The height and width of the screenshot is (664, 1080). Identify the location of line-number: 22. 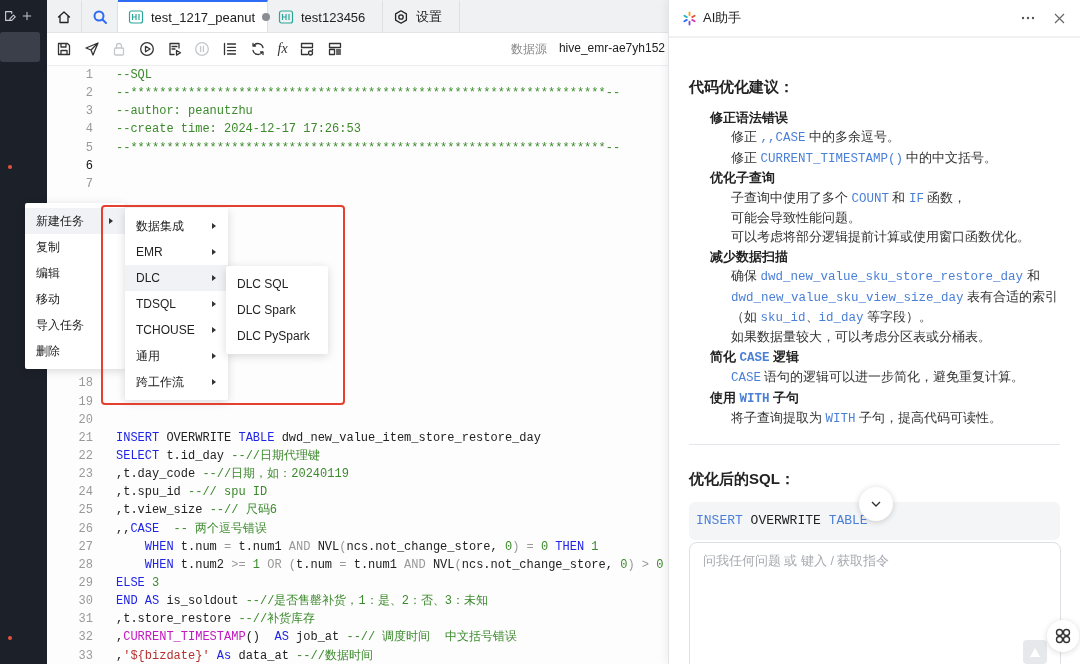
(85, 456).